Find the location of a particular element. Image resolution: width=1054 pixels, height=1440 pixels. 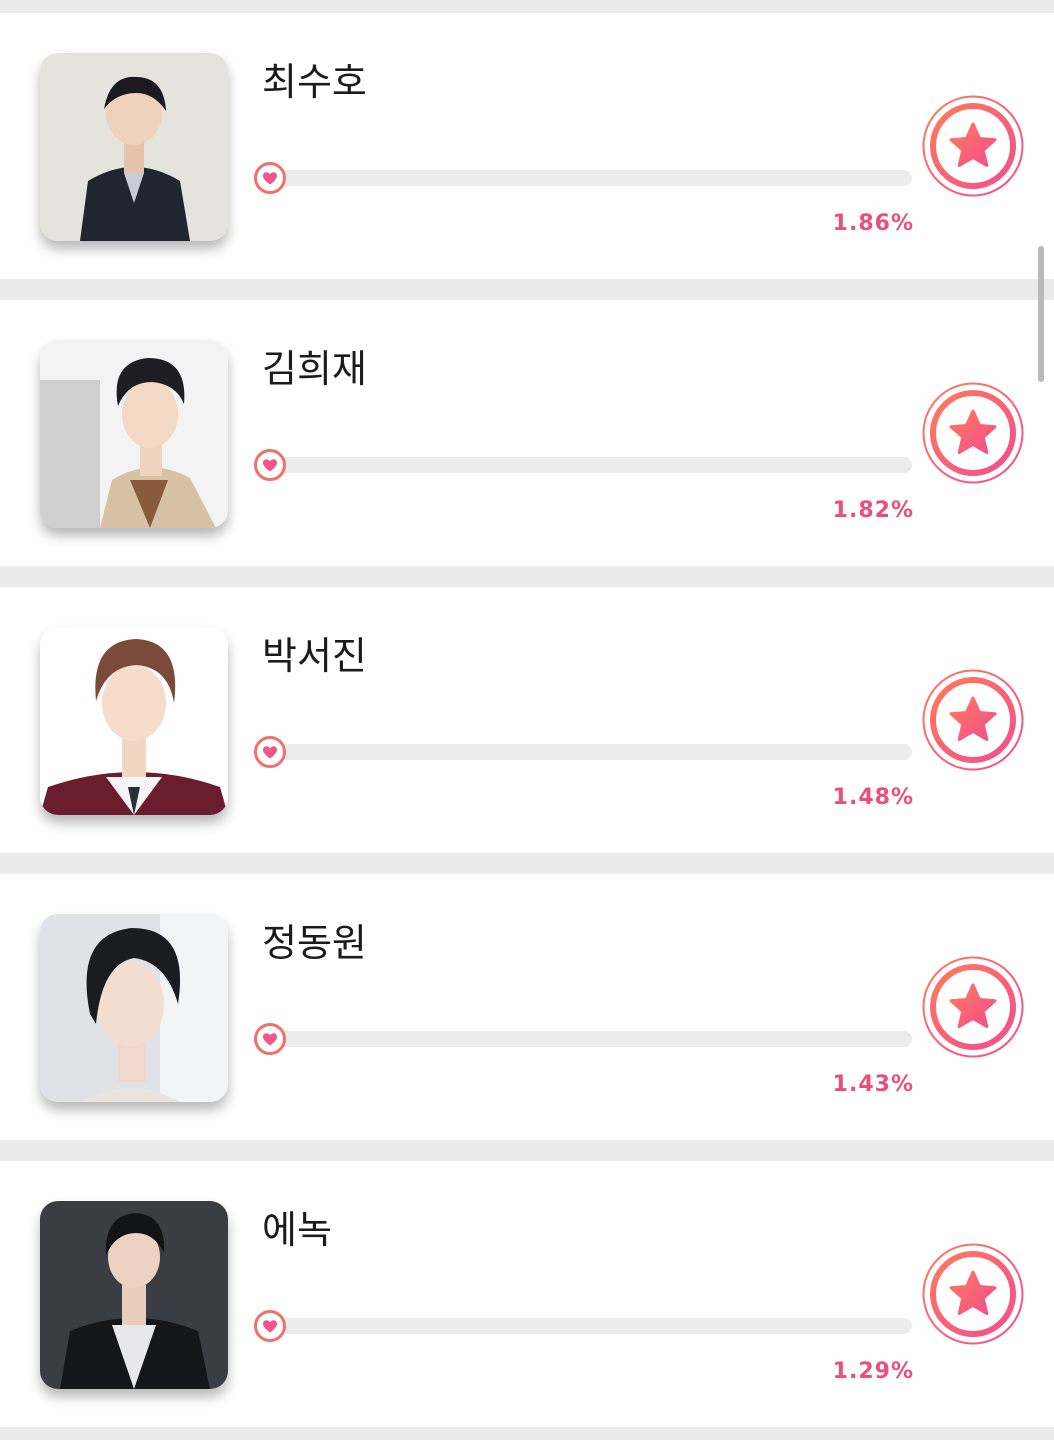

candidate-name: 김희재 is located at coordinates (314, 369).